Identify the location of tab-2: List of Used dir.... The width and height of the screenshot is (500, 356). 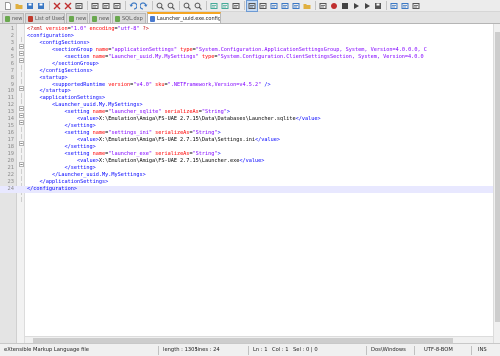
(45, 18).